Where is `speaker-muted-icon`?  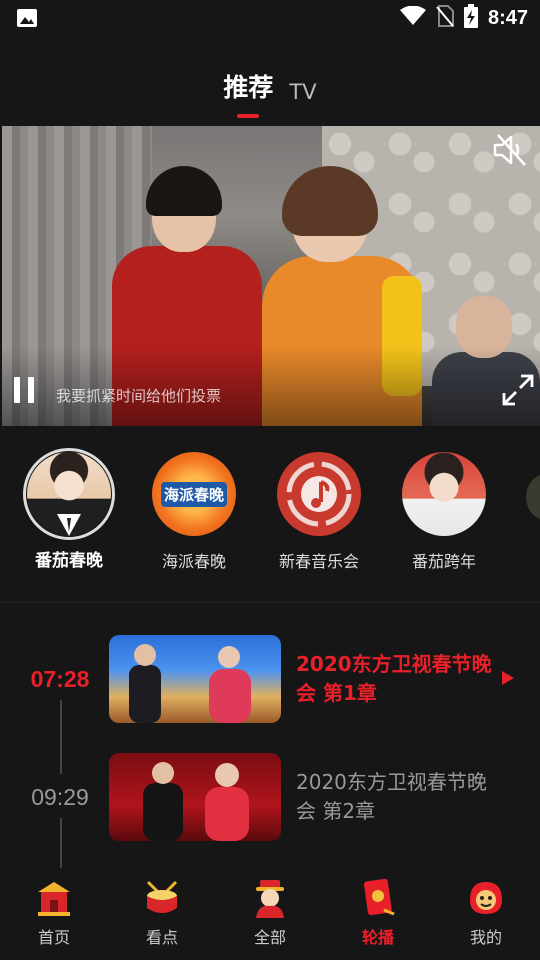 speaker-muted-icon is located at coordinates (510, 152).